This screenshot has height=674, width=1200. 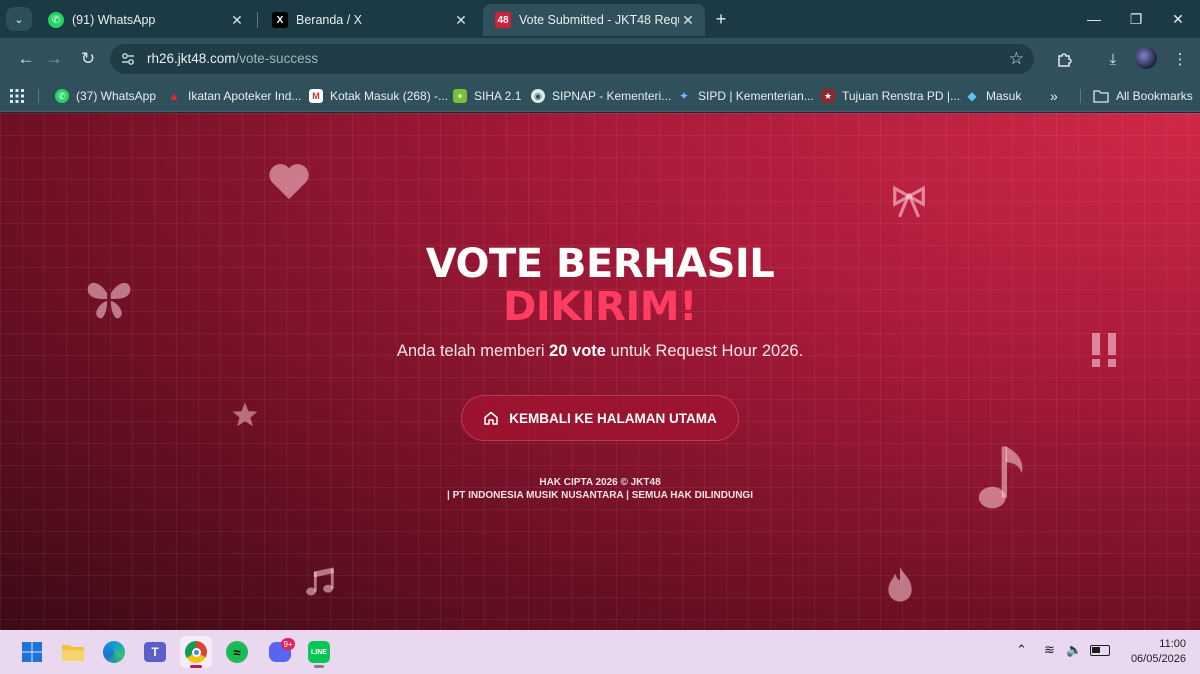 I want to click on windows-taskbar: T ≈ 9+ LINE ⌃ ≋ 🔈 11:00 06/05/2026, so click(x=600, y=652).